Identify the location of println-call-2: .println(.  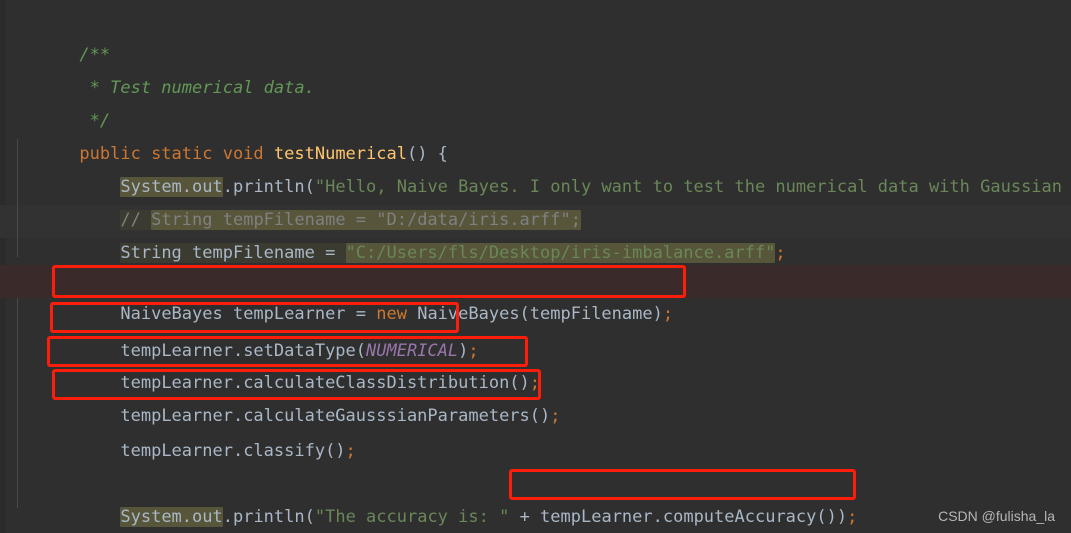
(268, 517).